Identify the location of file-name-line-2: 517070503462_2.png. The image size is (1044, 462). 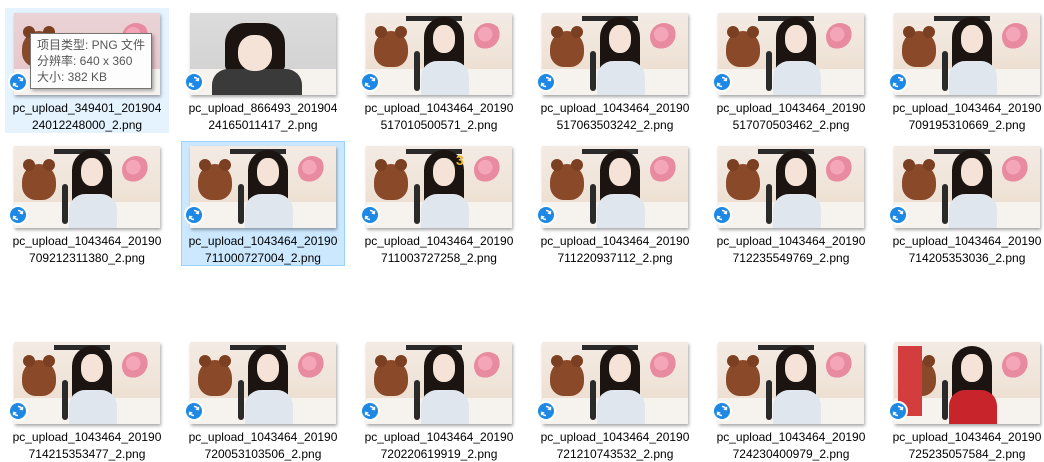
(791, 125).